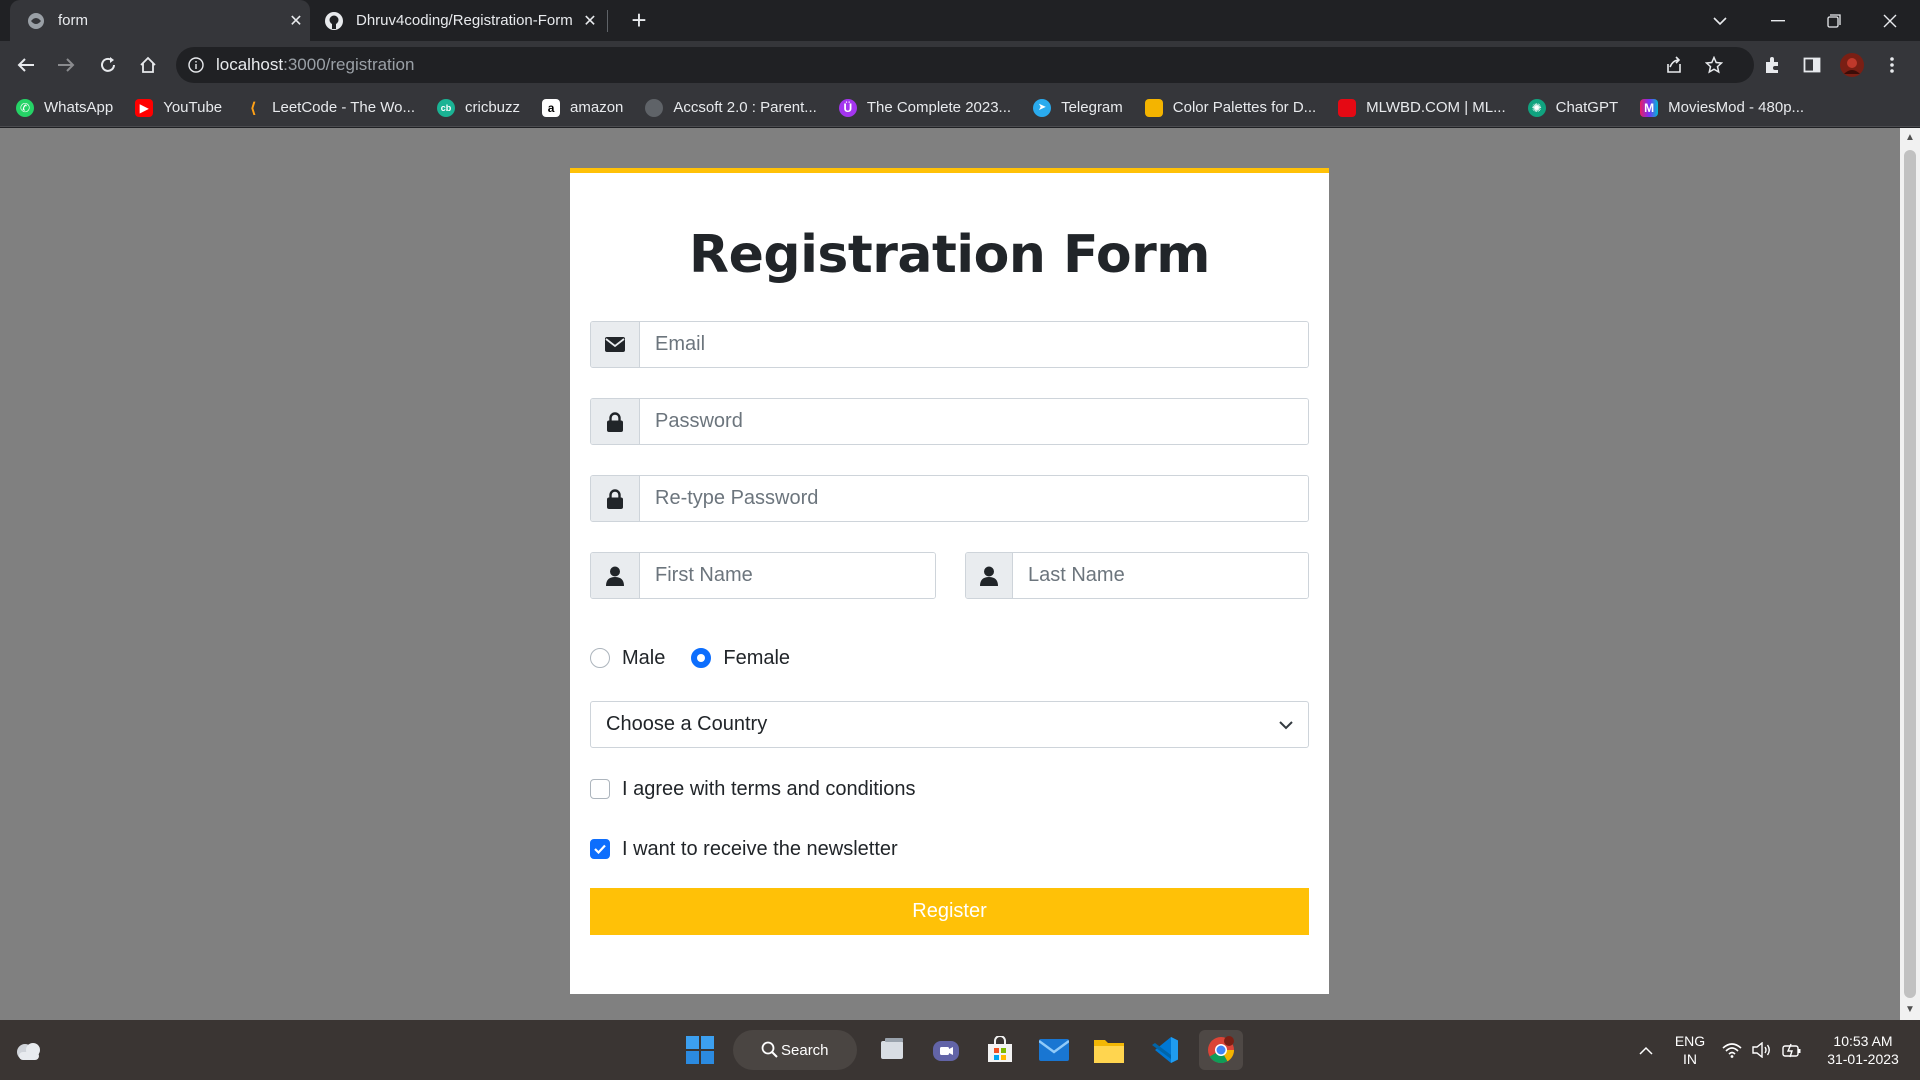 The image size is (1920, 1080). Describe the element at coordinates (1812, 65) in the screenshot. I see `side-panel-icon` at that location.